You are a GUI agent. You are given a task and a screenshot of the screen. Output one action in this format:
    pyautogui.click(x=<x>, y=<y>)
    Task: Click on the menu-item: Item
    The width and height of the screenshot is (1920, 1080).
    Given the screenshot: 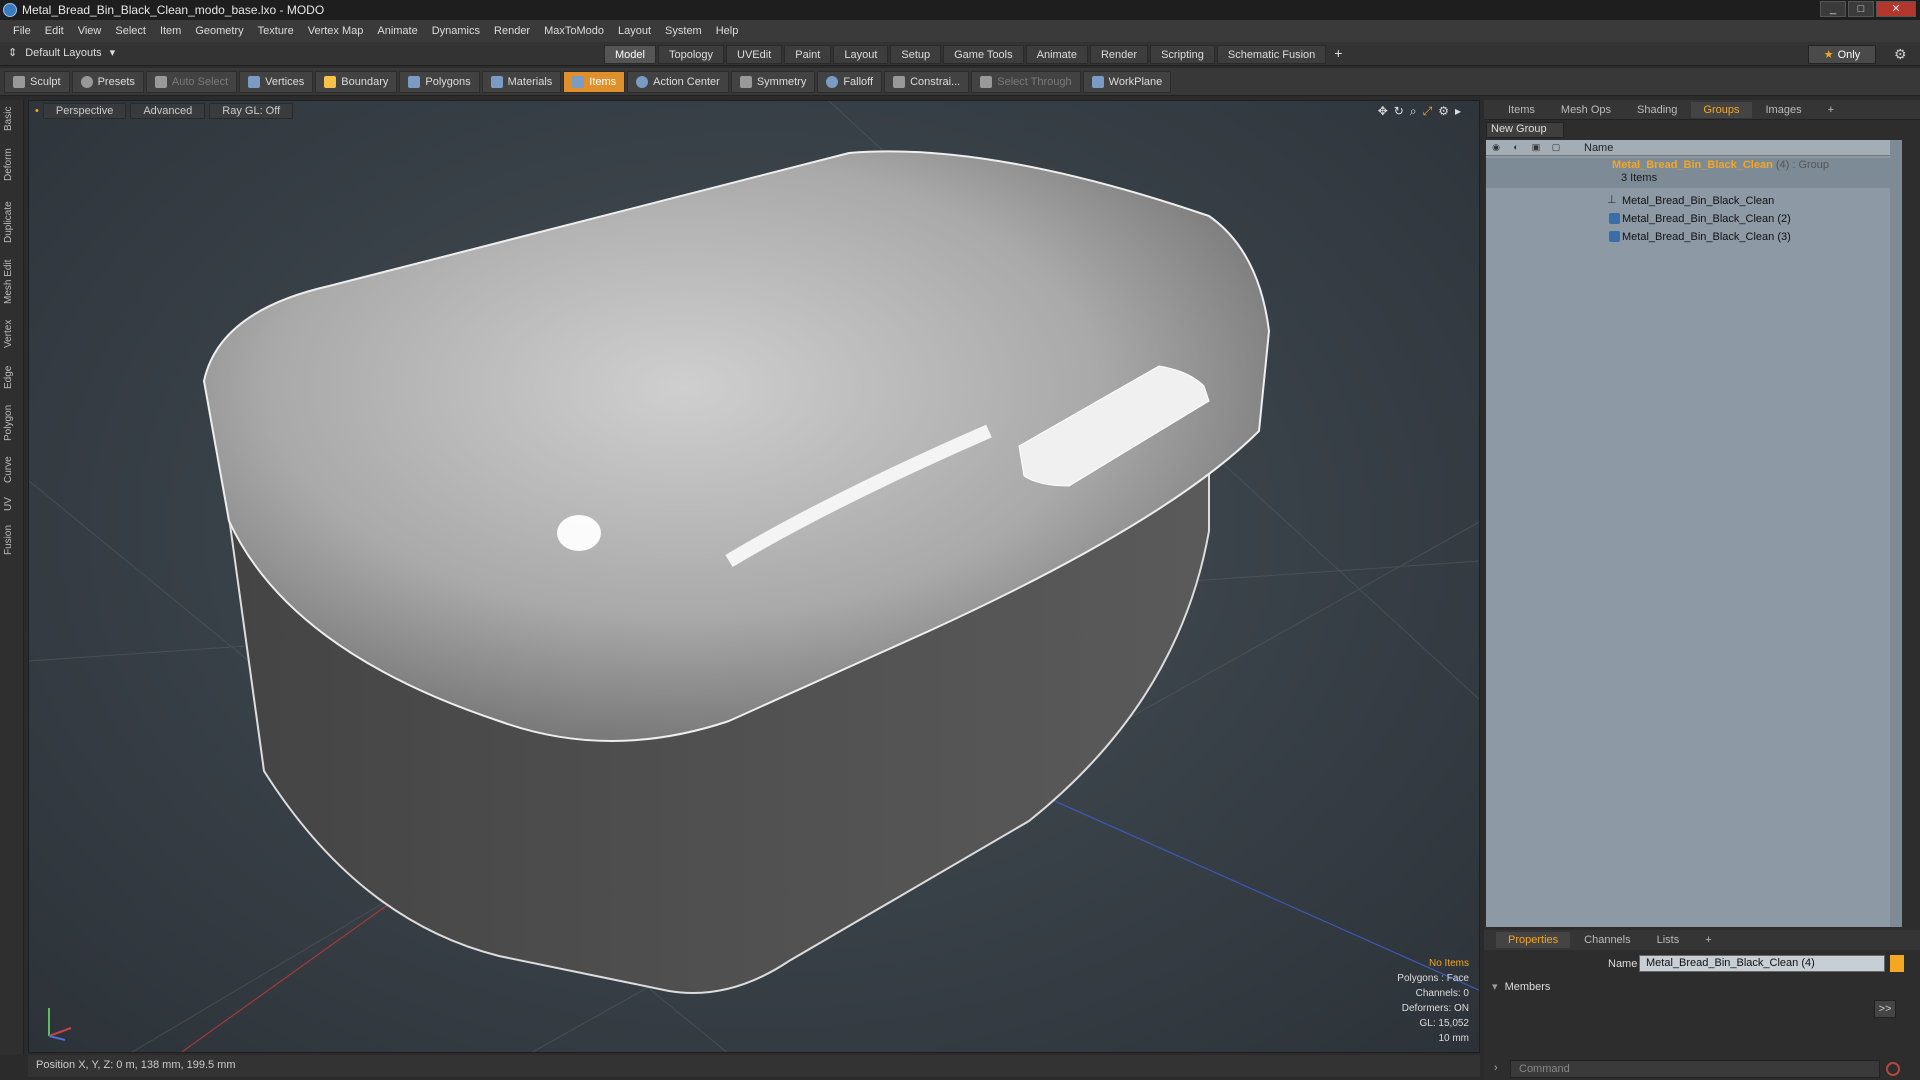 What is the action you would take?
    pyautogui.click(x=170, y=31)
    